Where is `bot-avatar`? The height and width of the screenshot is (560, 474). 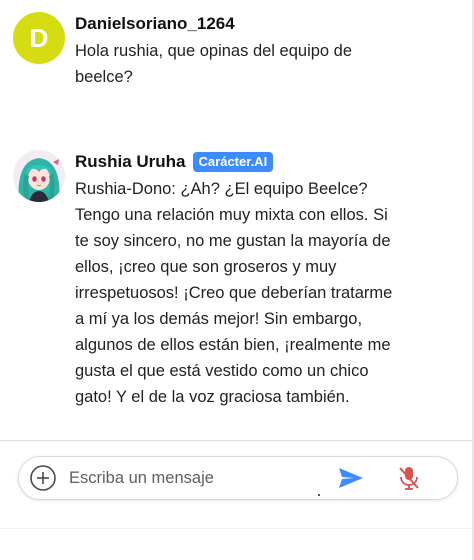
bot-avatar is located at coordinates (39, 176).